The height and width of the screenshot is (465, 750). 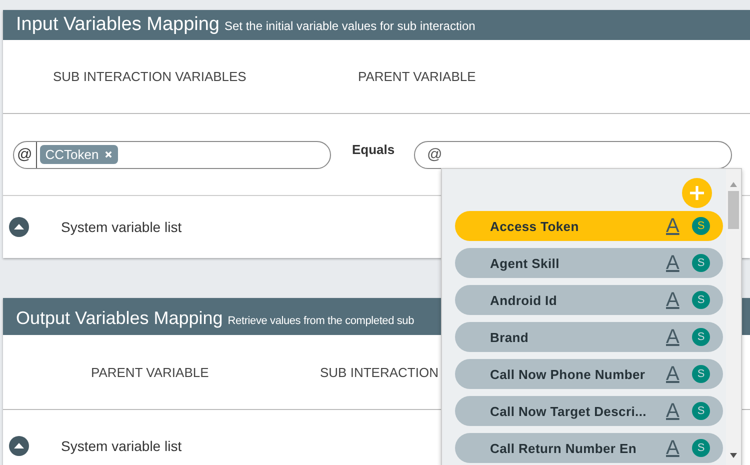 I want to click on panel-subtitle: Retrieve values from the completed sub, so click(x=321, y=321).